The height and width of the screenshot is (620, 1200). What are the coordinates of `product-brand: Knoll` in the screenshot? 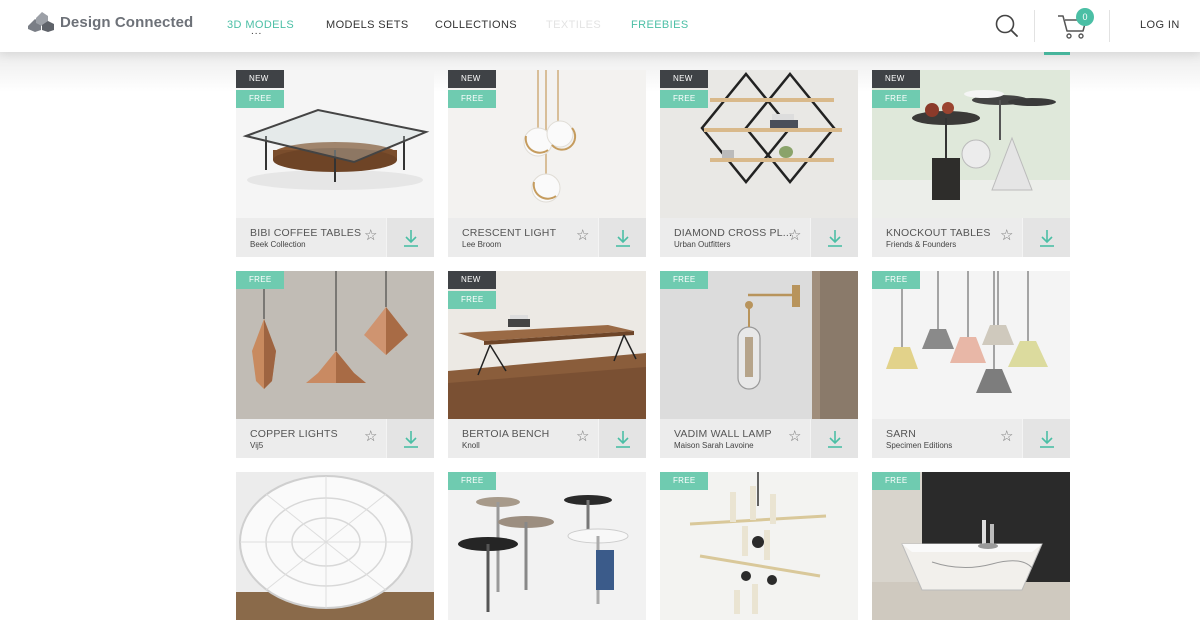 It's located at (471, 445).